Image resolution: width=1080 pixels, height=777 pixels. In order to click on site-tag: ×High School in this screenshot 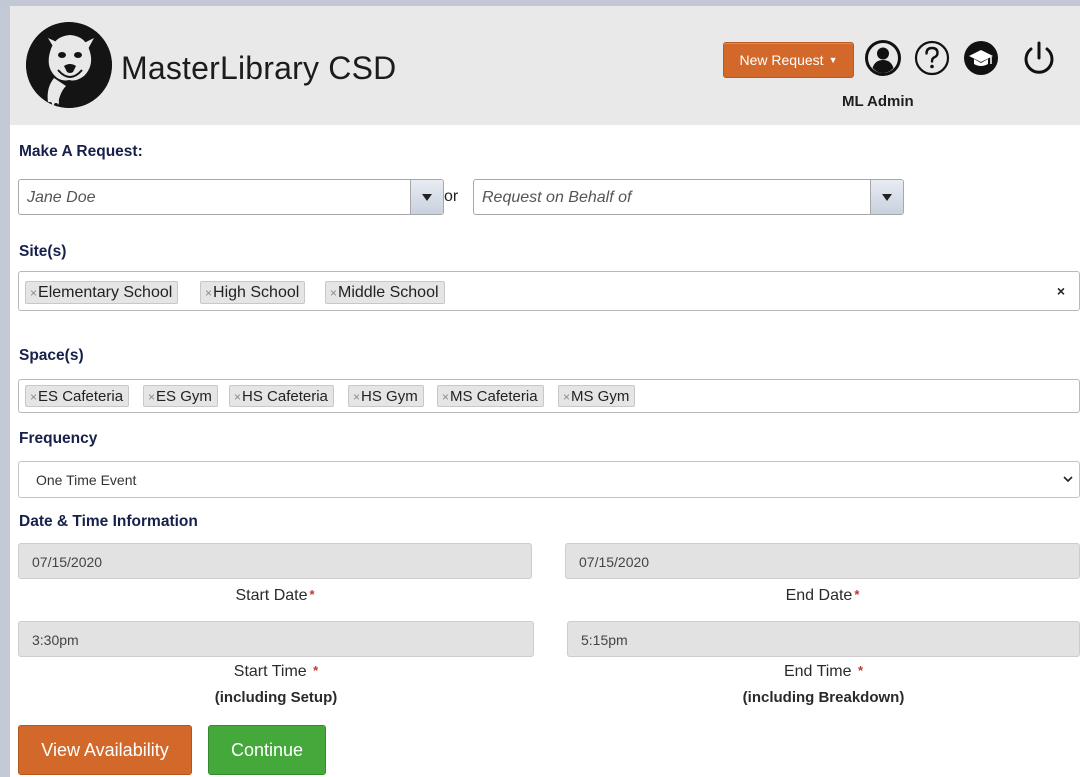, I will do `click(253, 292)`.